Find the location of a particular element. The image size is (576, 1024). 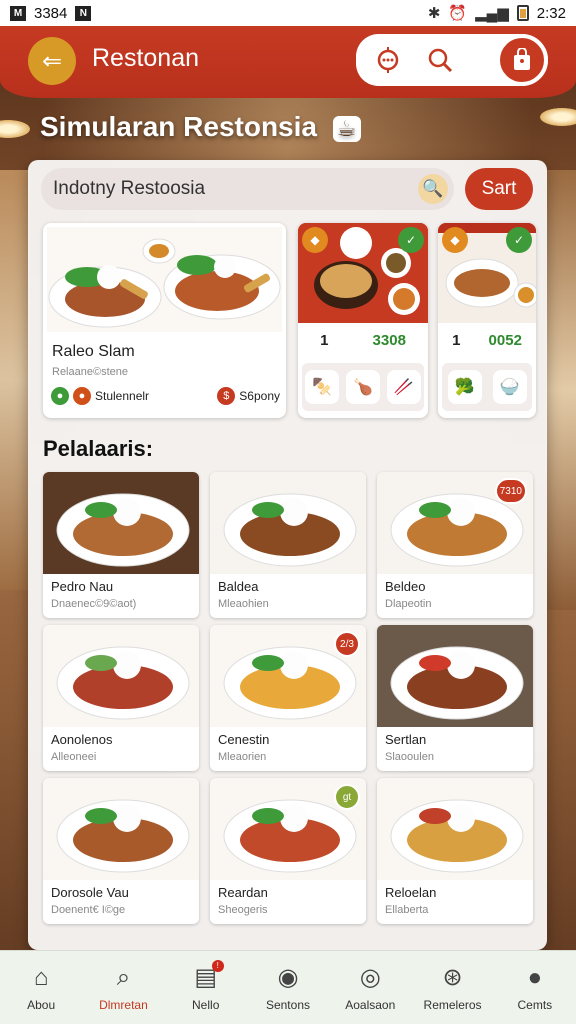

menu-card-subtitle: Slaooulen is located at coordinates (409, 757).